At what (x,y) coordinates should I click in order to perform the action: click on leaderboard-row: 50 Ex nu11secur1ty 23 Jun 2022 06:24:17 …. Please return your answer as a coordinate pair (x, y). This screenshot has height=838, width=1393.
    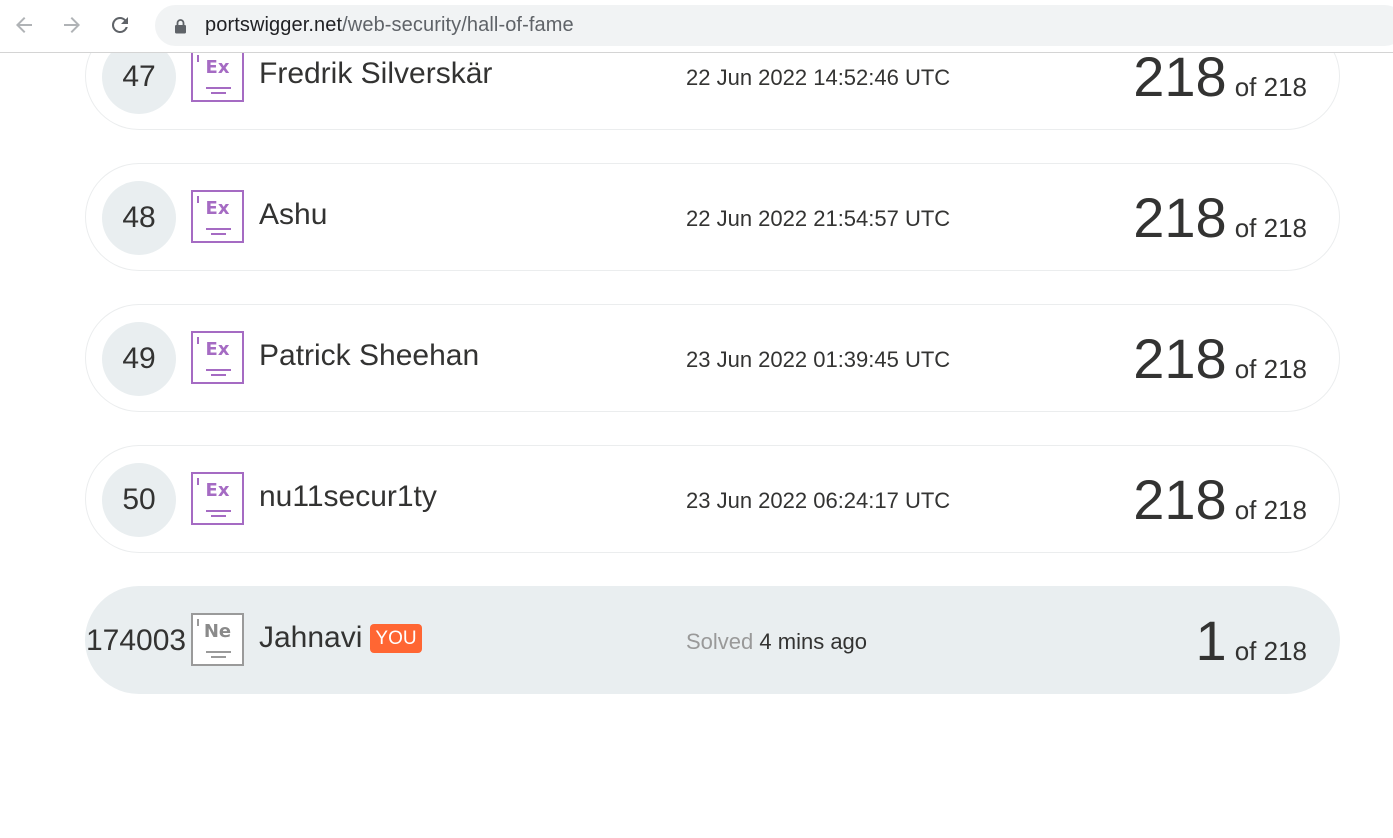
    Looking at the image, I should click on (712, 499).